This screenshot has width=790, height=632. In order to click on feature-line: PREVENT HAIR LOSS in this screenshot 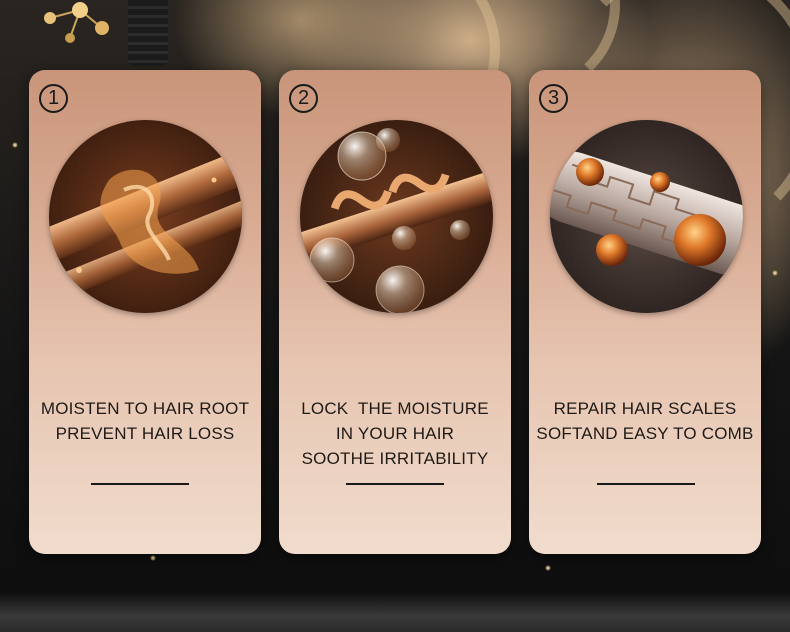, I will do `click(145, 433)`.